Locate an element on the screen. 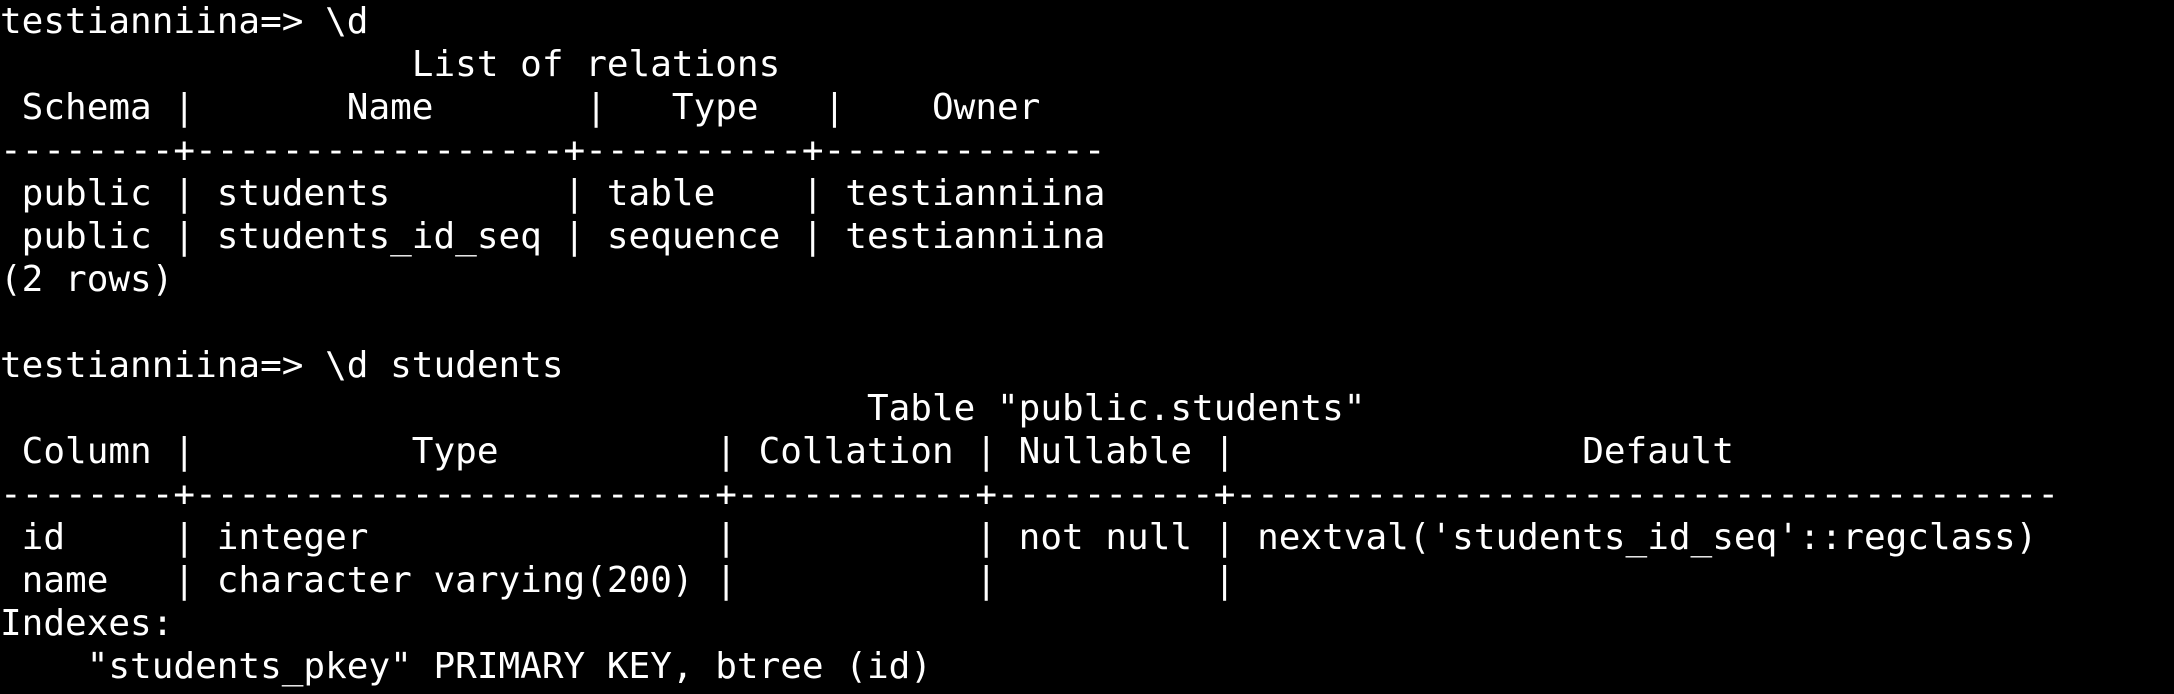 This screenshot has width=2174, height=694. relations-title: List of relations is located at coordinates (390, 64).